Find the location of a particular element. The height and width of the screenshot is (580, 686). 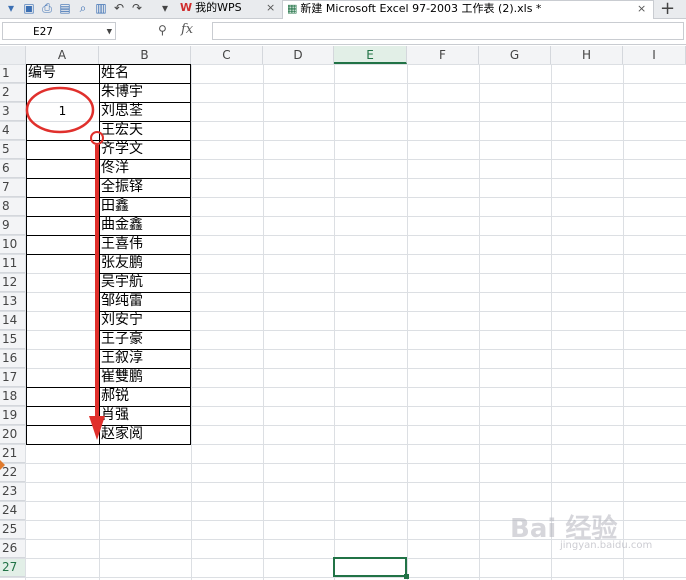

row-header: 21 is located at coordinates (12, 453).